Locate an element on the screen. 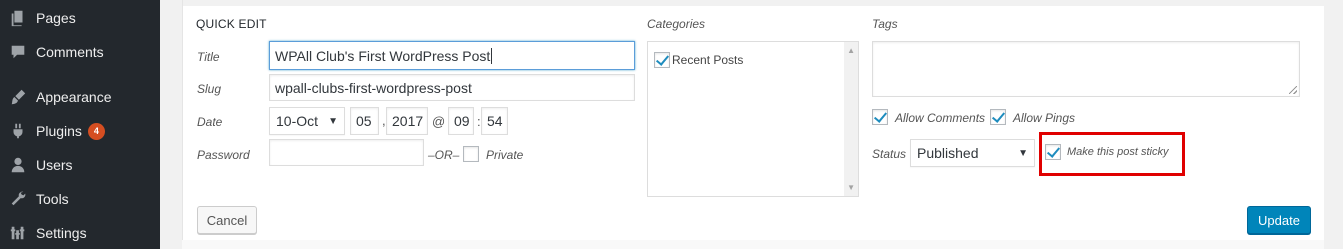 The width and height of the screenshot is (1343, 249). date-day-value: 05 is located at coordinates (364, 121).